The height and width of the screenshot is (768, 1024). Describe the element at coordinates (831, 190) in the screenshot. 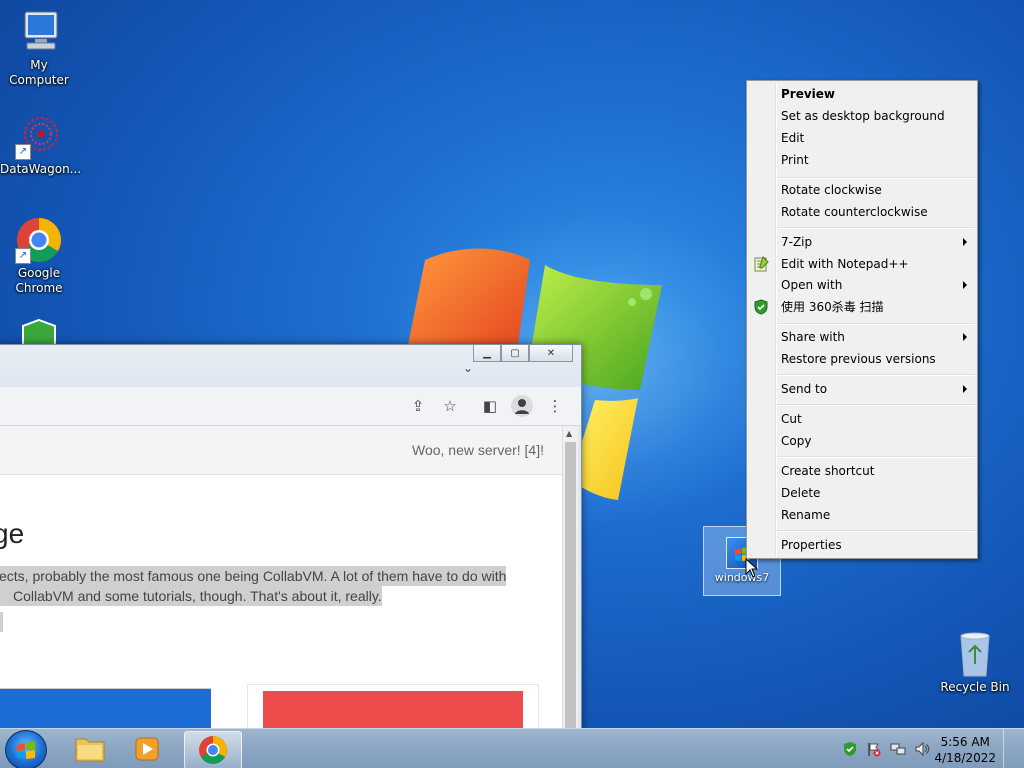

I see `menu-item-rotate-clockwise: Rotate clockwise` at that location.